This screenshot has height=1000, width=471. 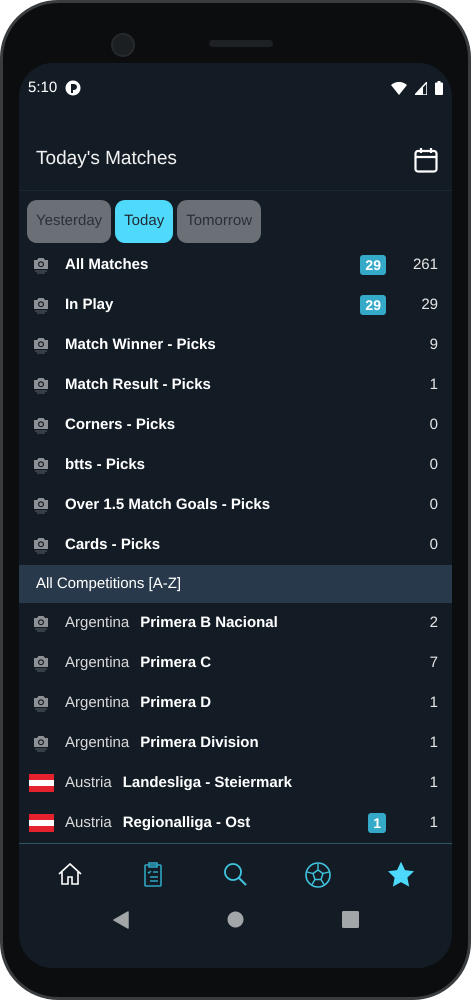 I want to click on search-icon, so click(x=235, y=874).